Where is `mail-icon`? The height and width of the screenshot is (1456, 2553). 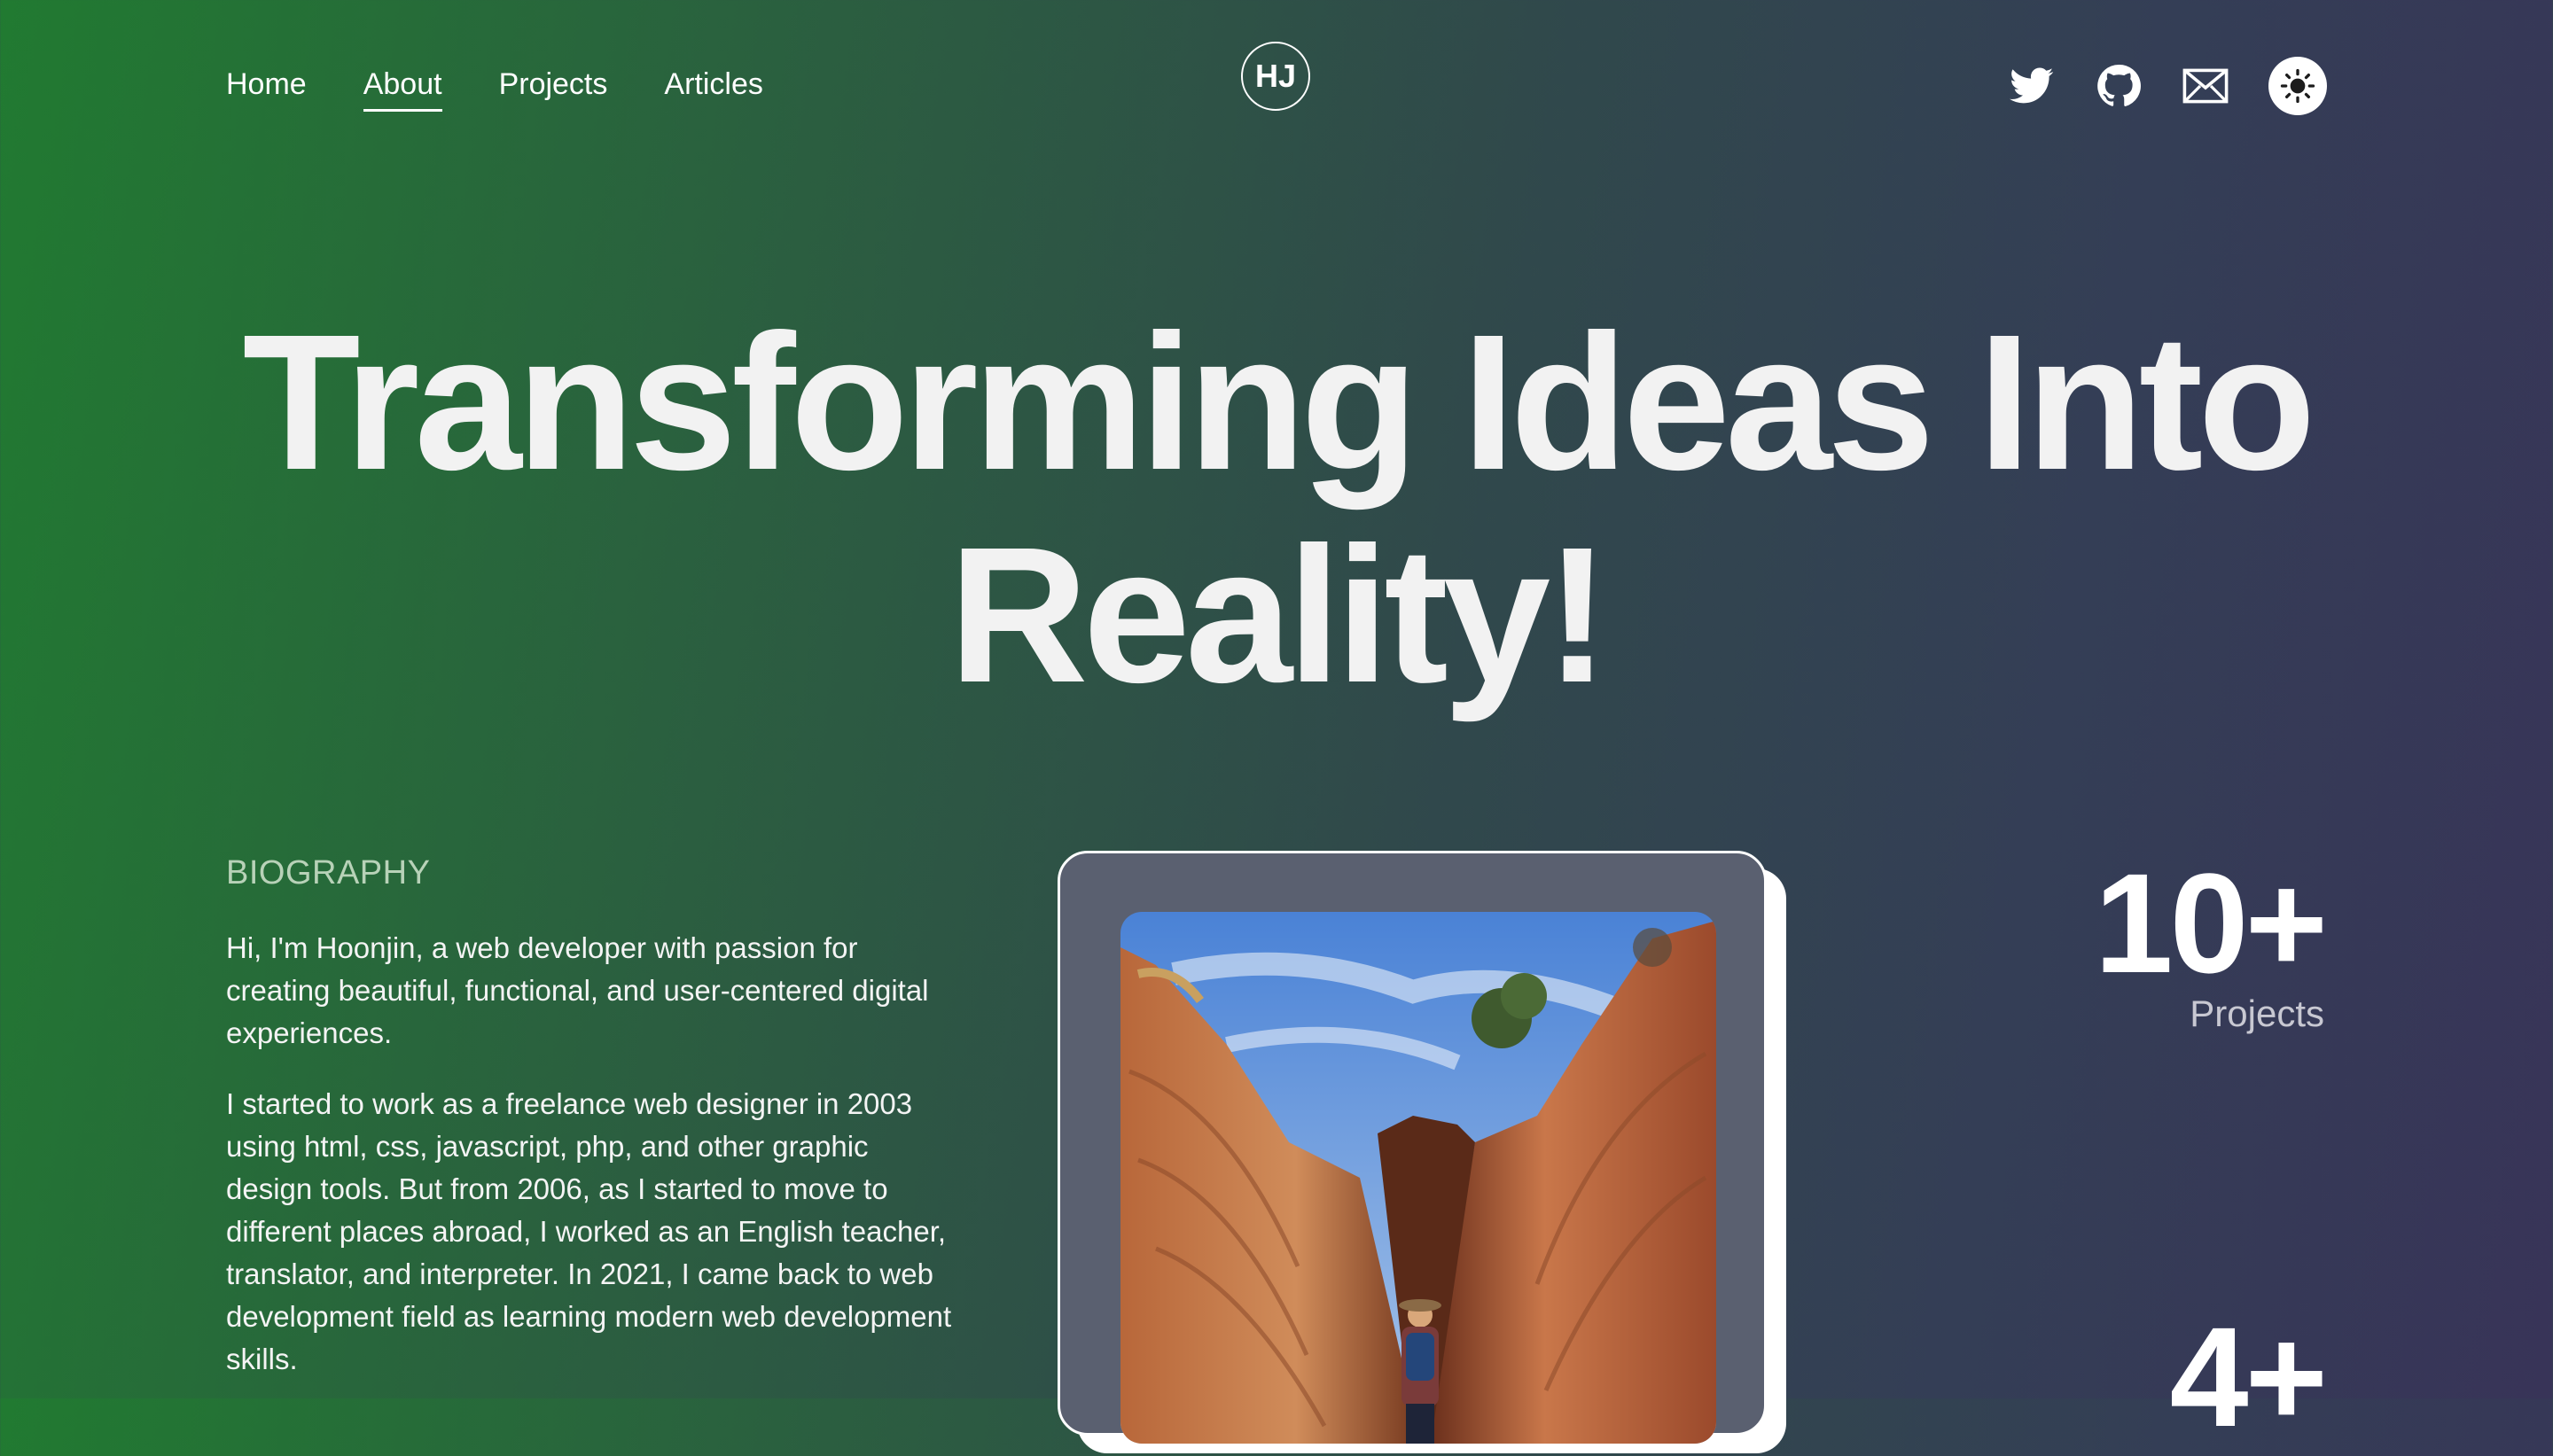
mail-icon is located at coordinates (2205, 86).